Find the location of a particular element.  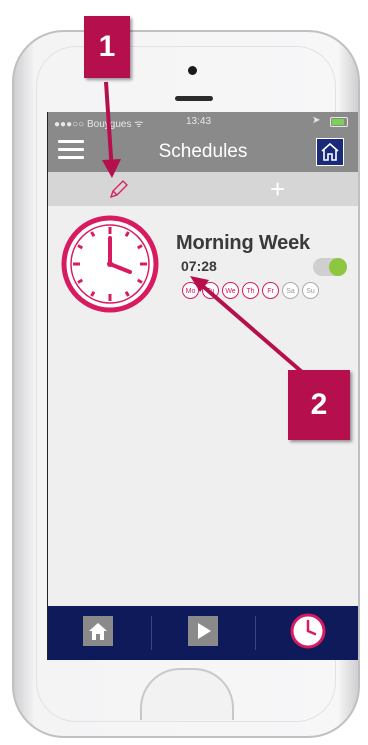

earpiece-speaker is located at coordinates (194, 98).